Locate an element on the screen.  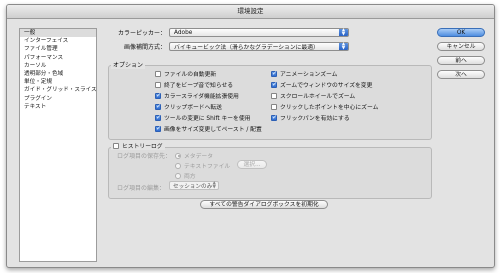
option-auto-update: ファイルの自動更新 is located at coordinates (185, 73).